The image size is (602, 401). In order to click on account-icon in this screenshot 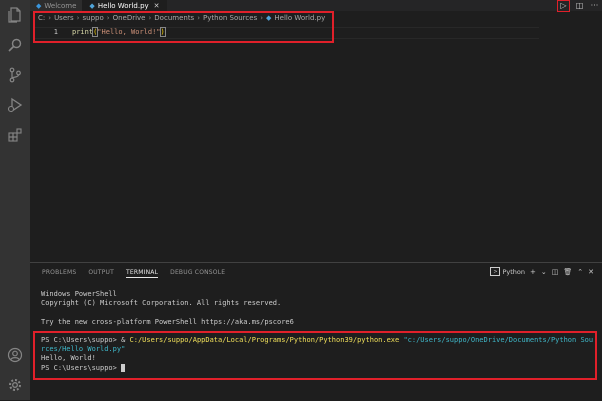, I will do `click(15, 355)`.